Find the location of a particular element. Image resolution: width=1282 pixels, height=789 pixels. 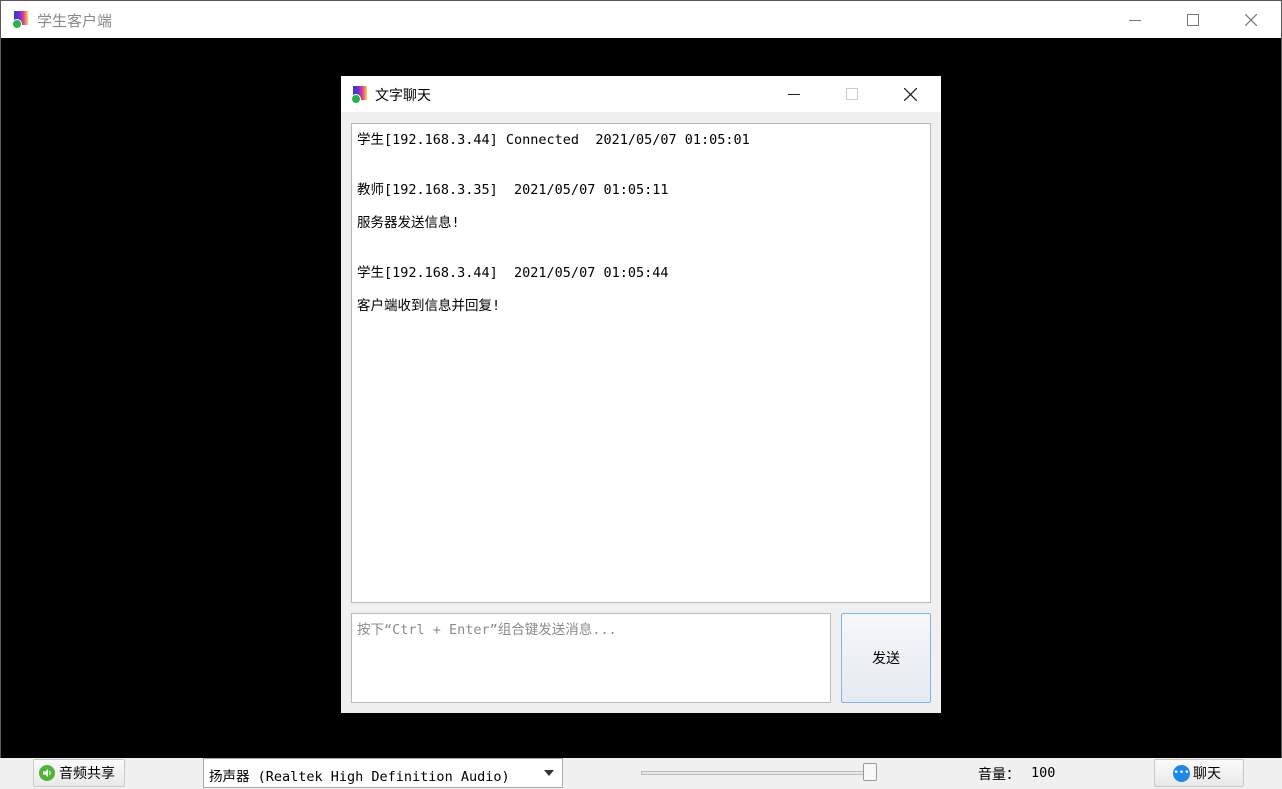

audio-device-select: 扬声器 (Realtek High Definition Audio) is located at coordinates (383, 773).